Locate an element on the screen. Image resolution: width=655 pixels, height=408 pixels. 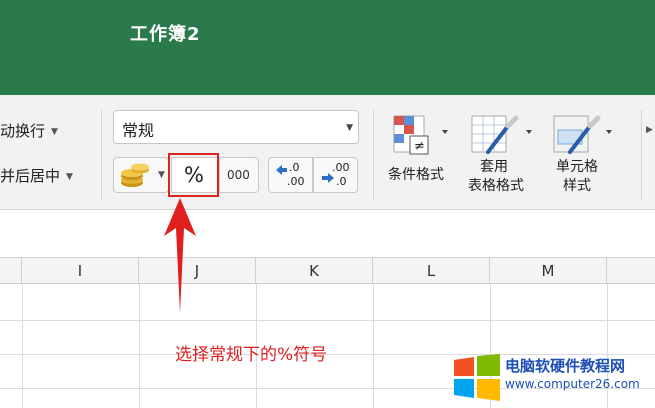
column-header-l: L is located at coordinates (431, 271).